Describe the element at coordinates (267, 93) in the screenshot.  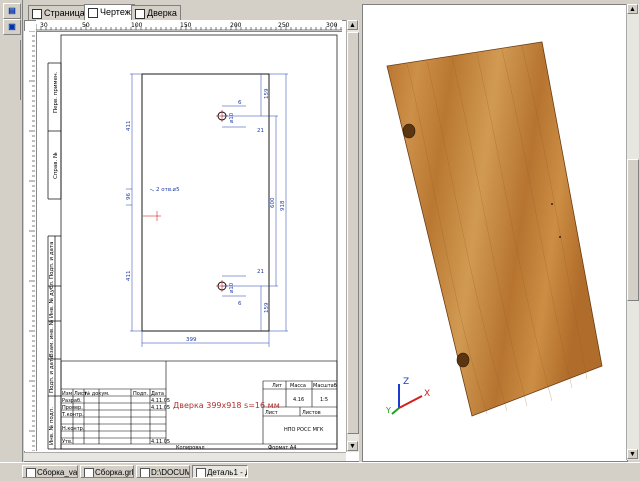
I see `dim-hole-top: 159` at that location.